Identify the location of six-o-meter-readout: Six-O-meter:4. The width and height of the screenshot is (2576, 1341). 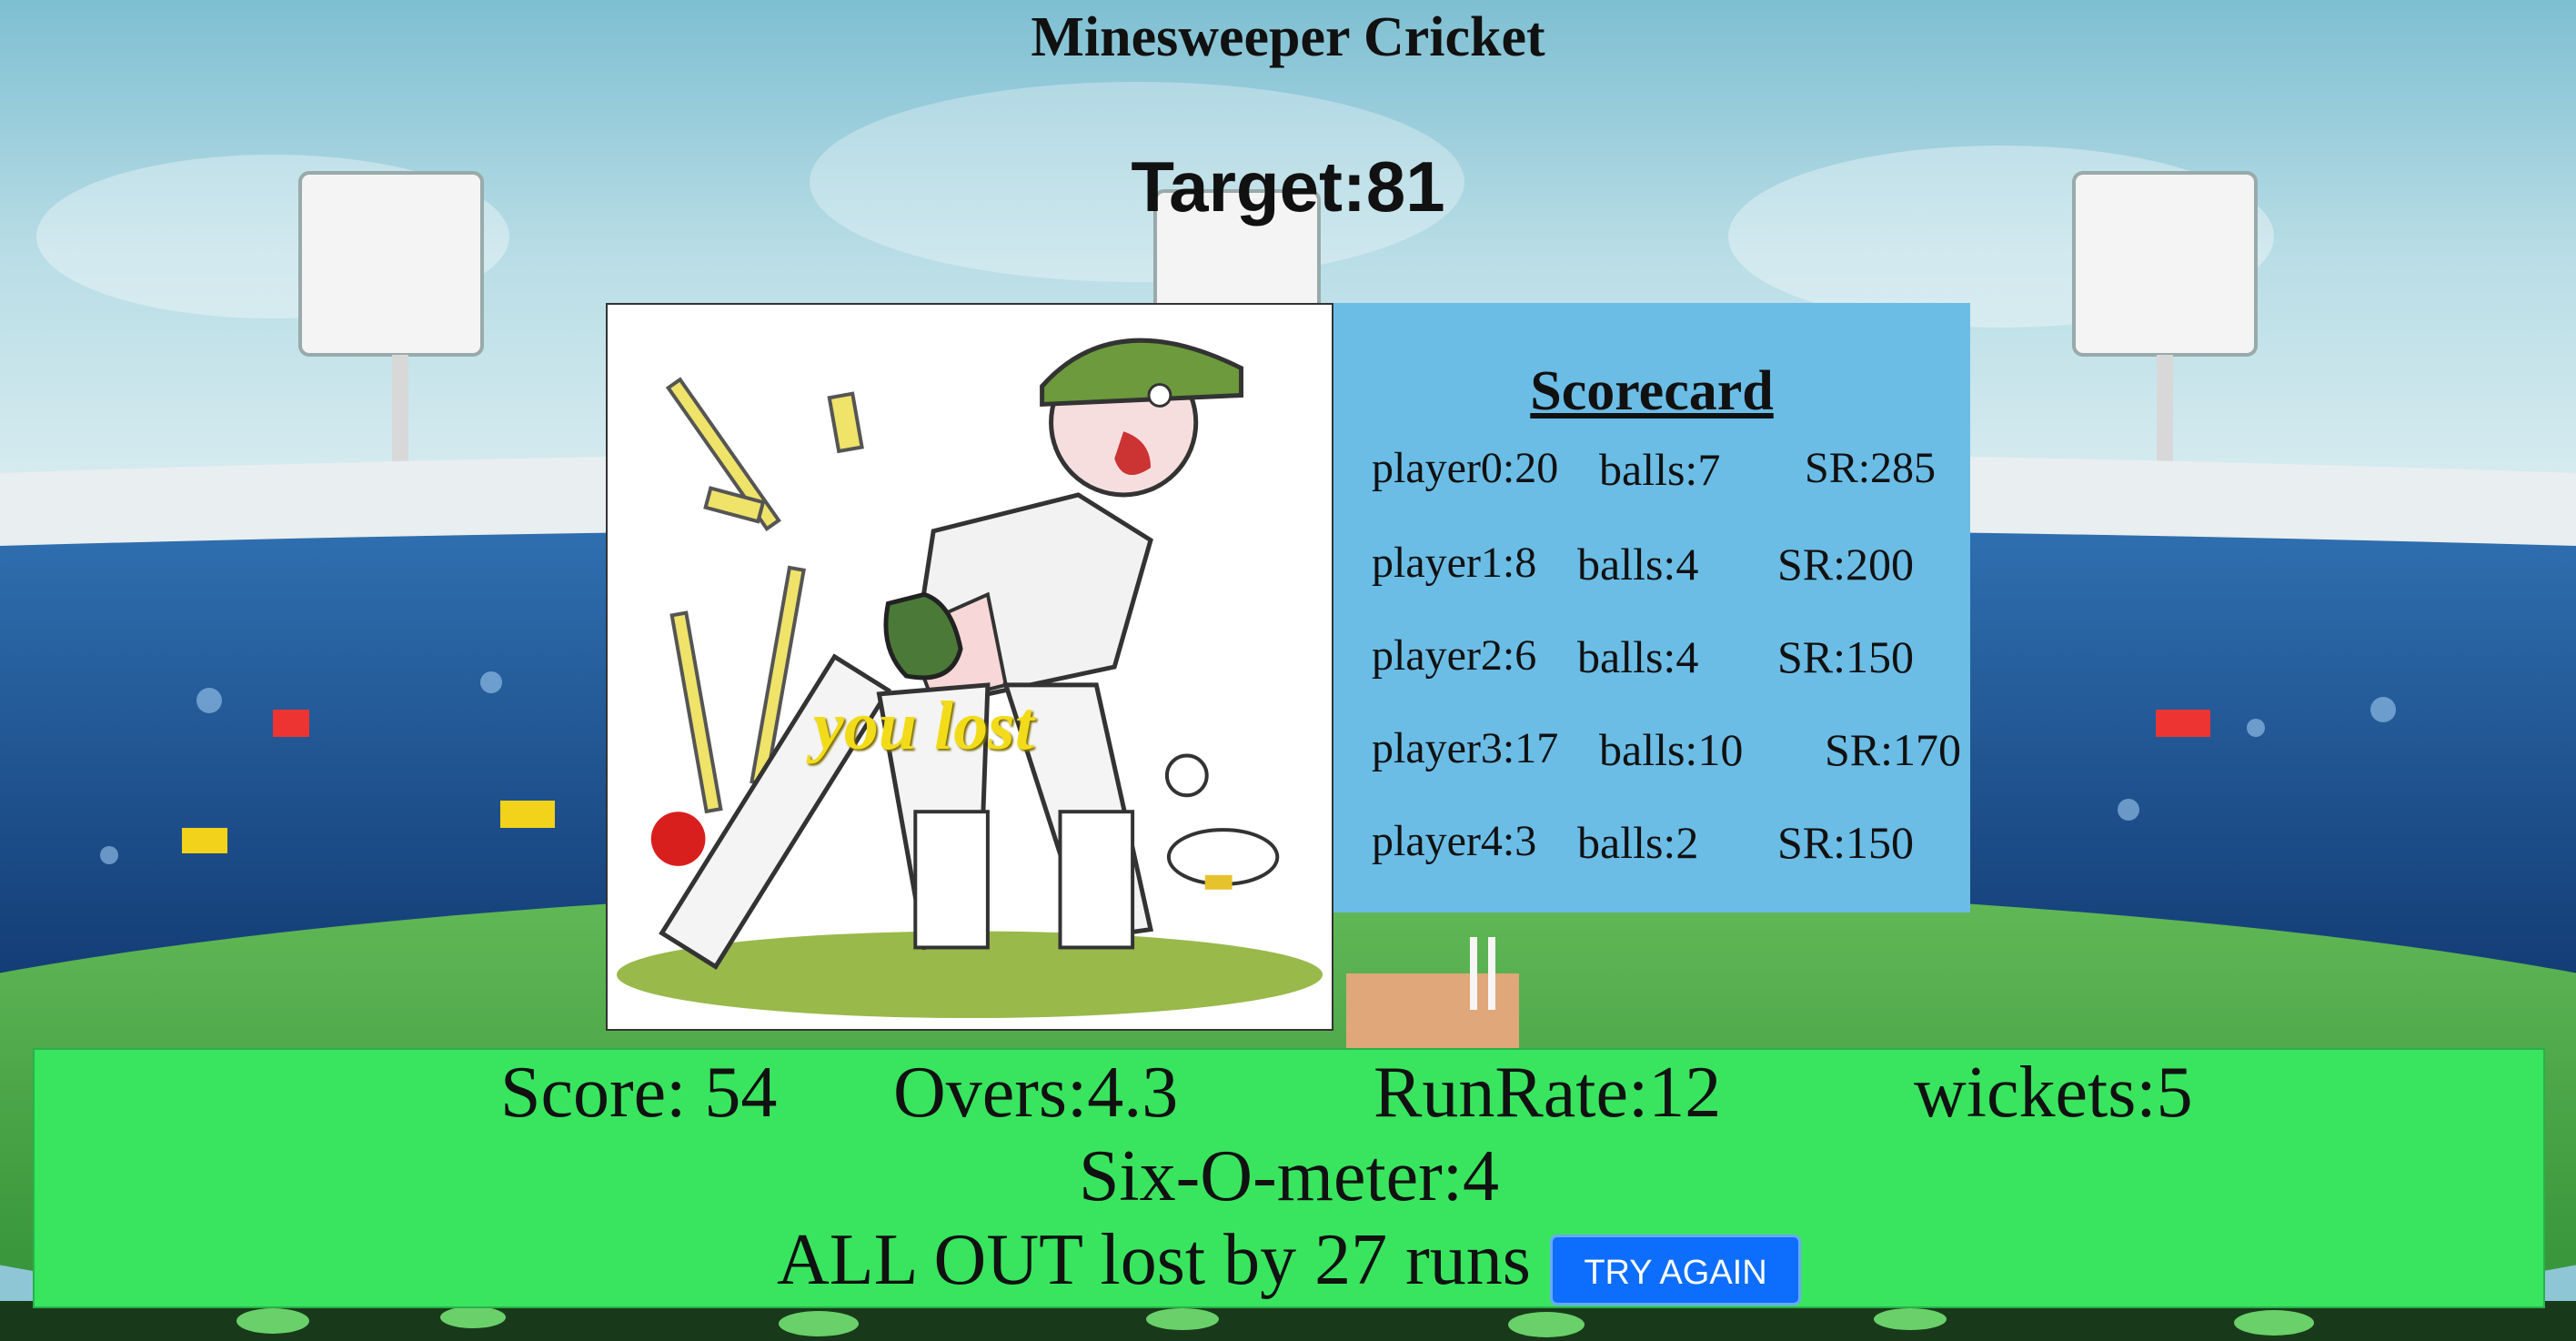
(1289, 1176).